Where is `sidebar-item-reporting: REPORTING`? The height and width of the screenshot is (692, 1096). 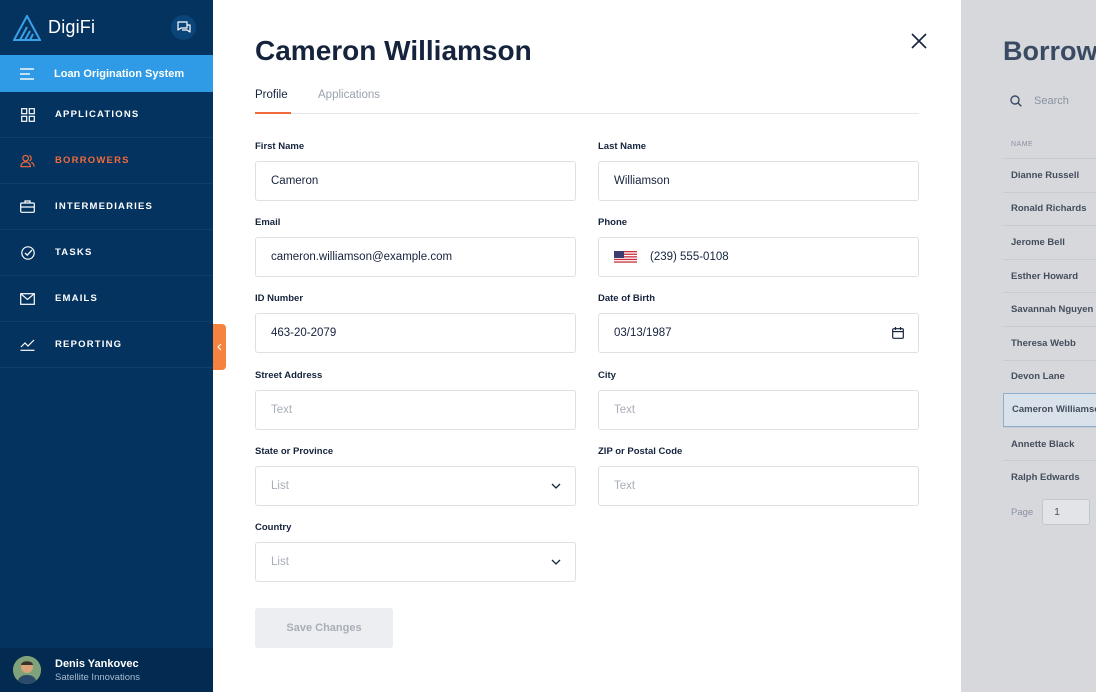 sidebar-item-reporting: REPORTING is located at coordinates (106, 345).